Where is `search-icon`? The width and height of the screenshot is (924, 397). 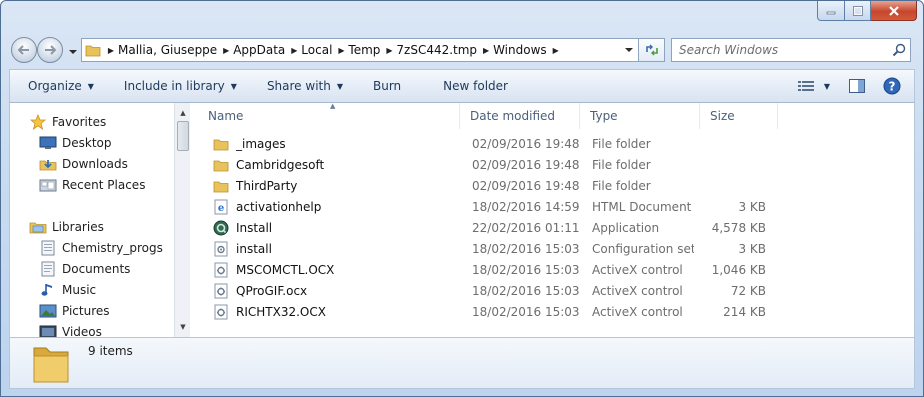 search-icon is located at coordinates (899, 50).